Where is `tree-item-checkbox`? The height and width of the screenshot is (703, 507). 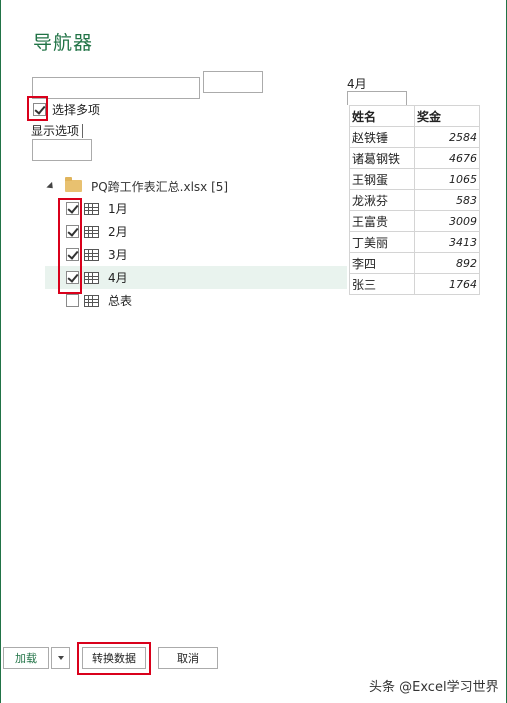
tree-item-checkbox is located at coordinates (72, 300).